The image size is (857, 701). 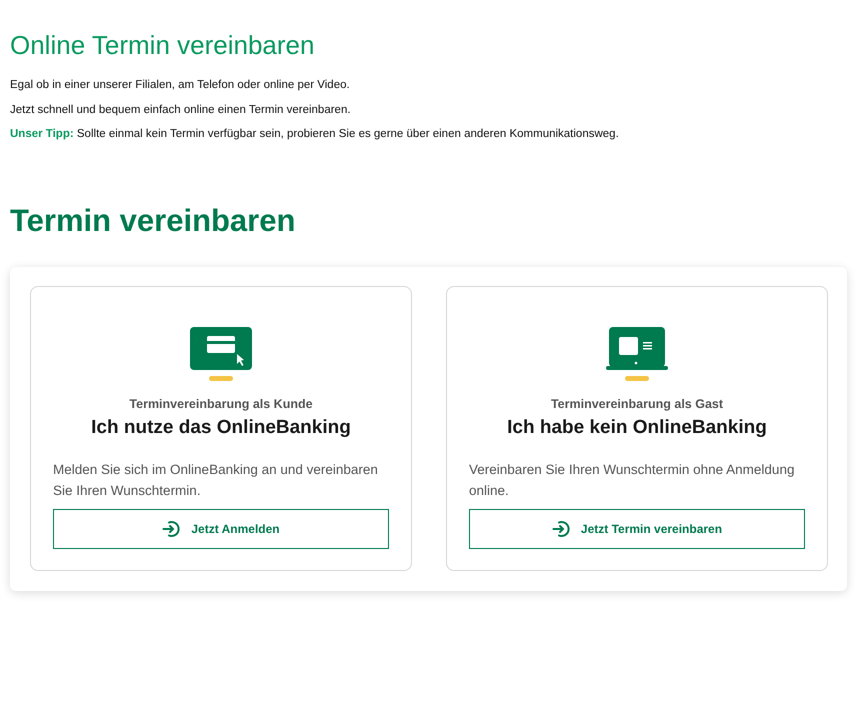 I want to click on laptop-icon, so click(x=637, y=354).